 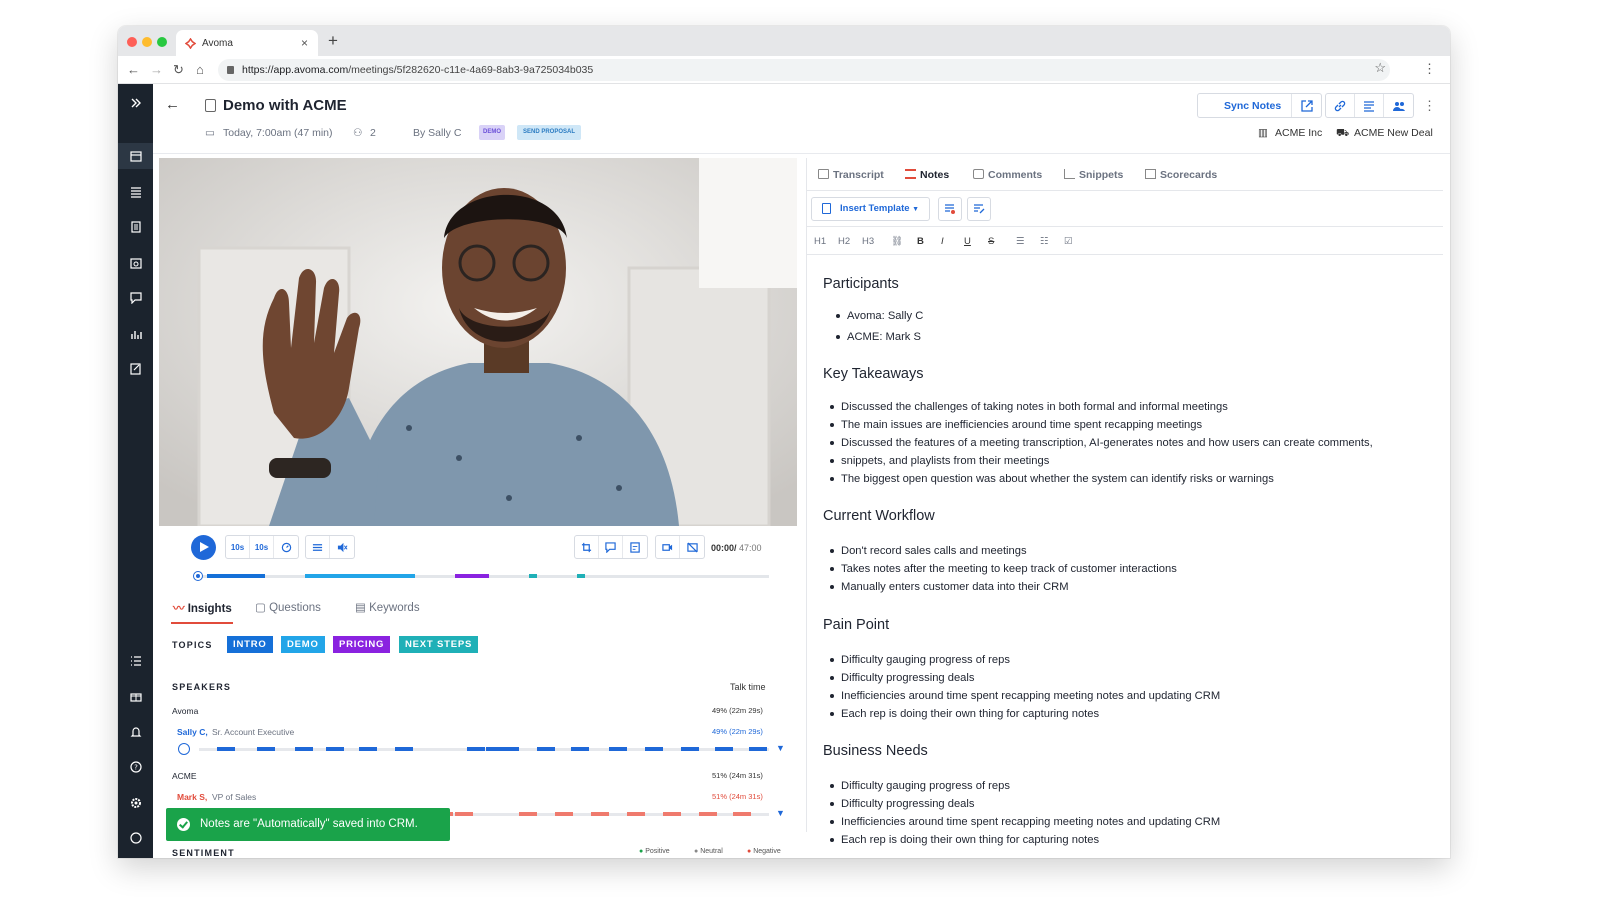 I want to click on h2-button: H2, so click(x=844, y=241).